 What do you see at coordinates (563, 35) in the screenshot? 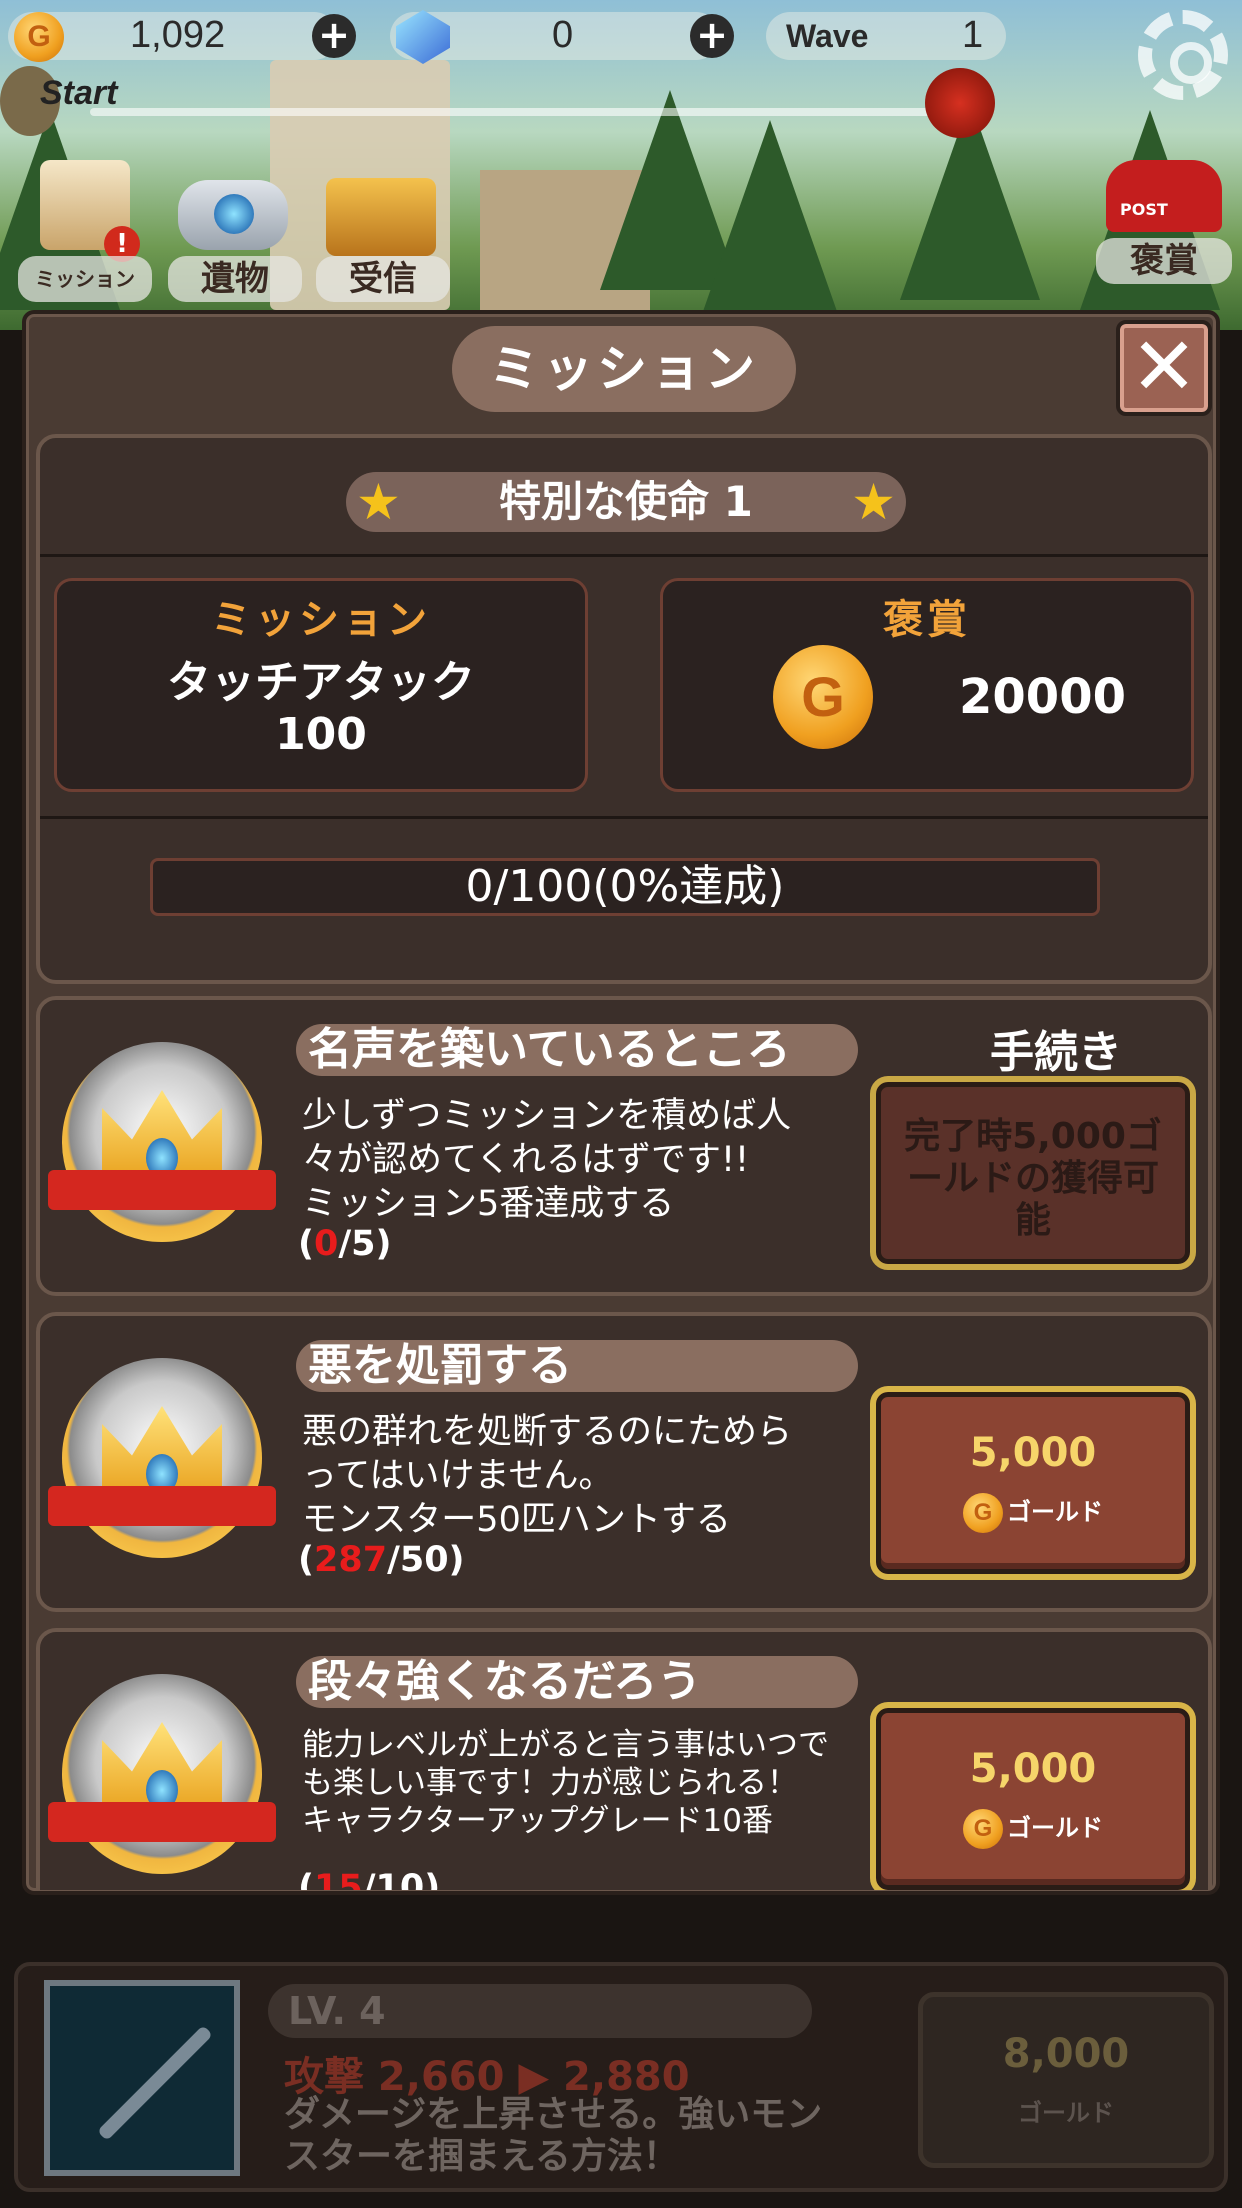
I see `gem-amount: 0` at bounding box center [563, 35].